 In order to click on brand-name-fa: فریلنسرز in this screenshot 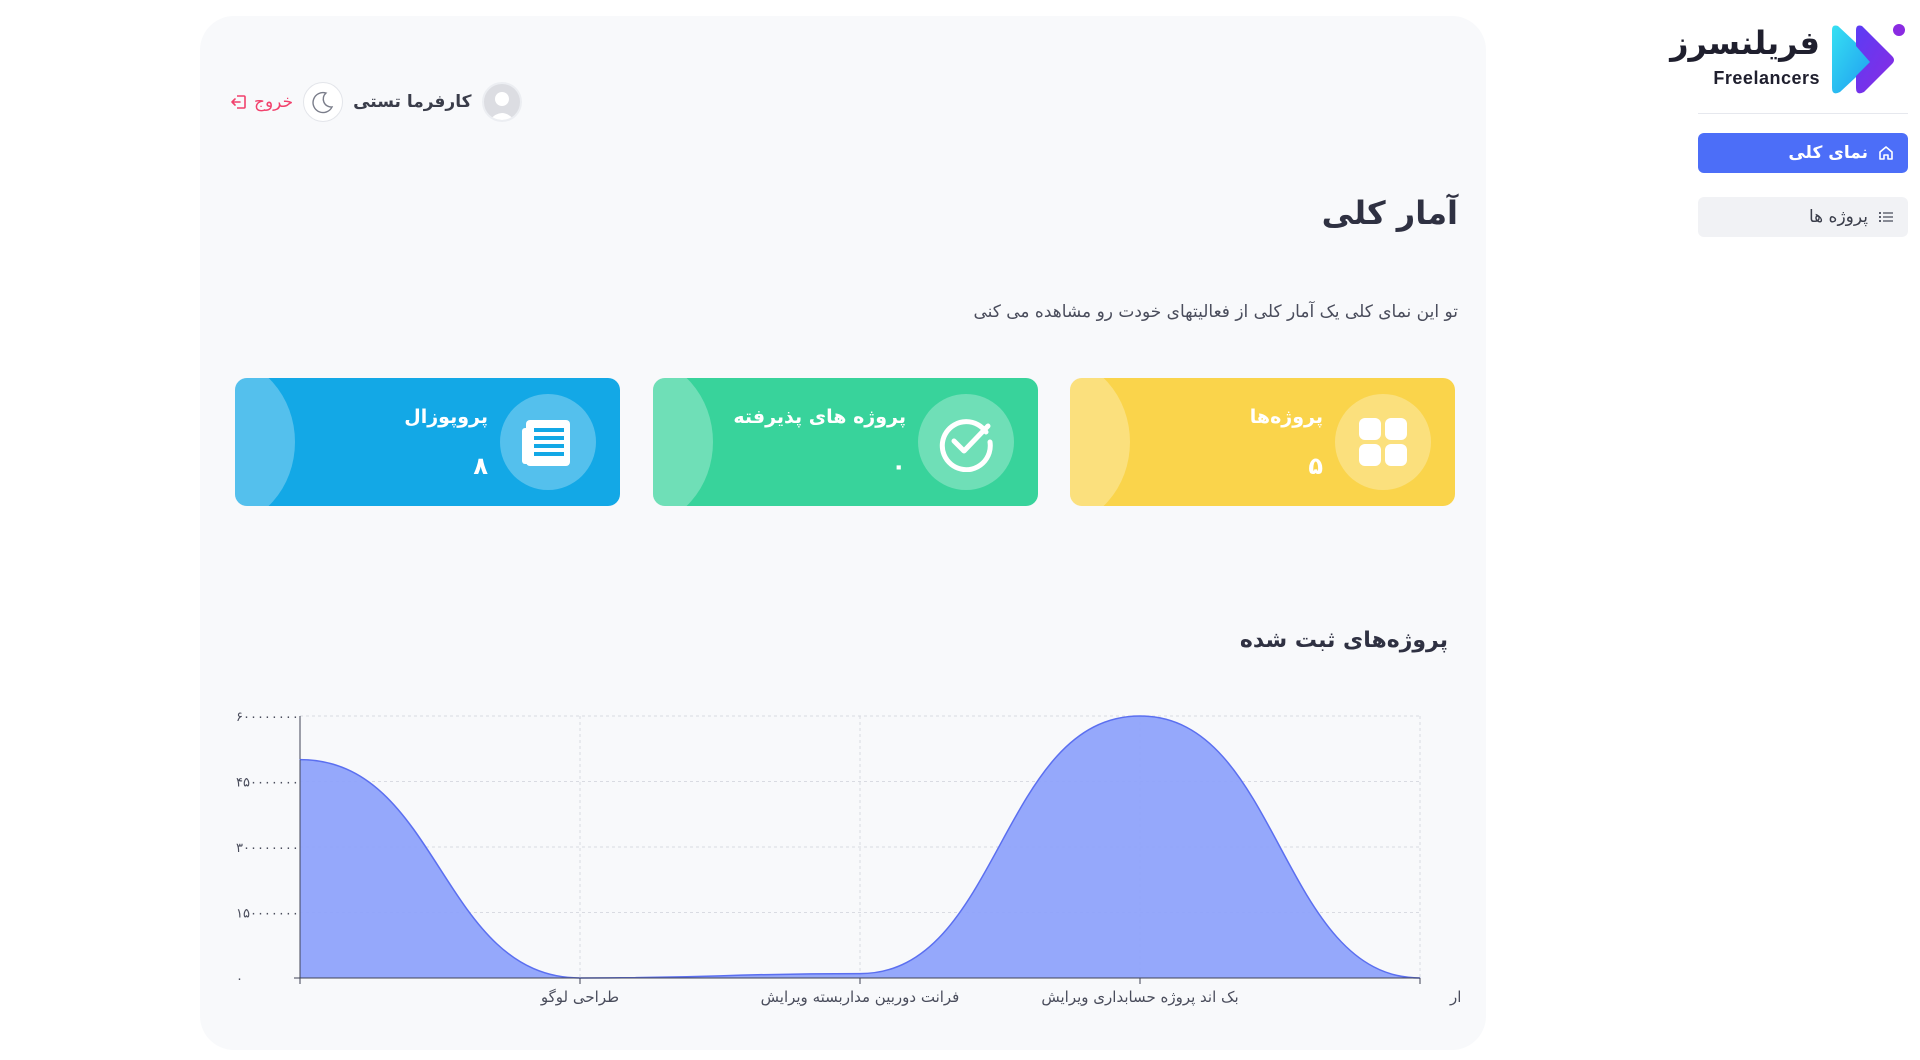, I will do `click(1745, 43)`.